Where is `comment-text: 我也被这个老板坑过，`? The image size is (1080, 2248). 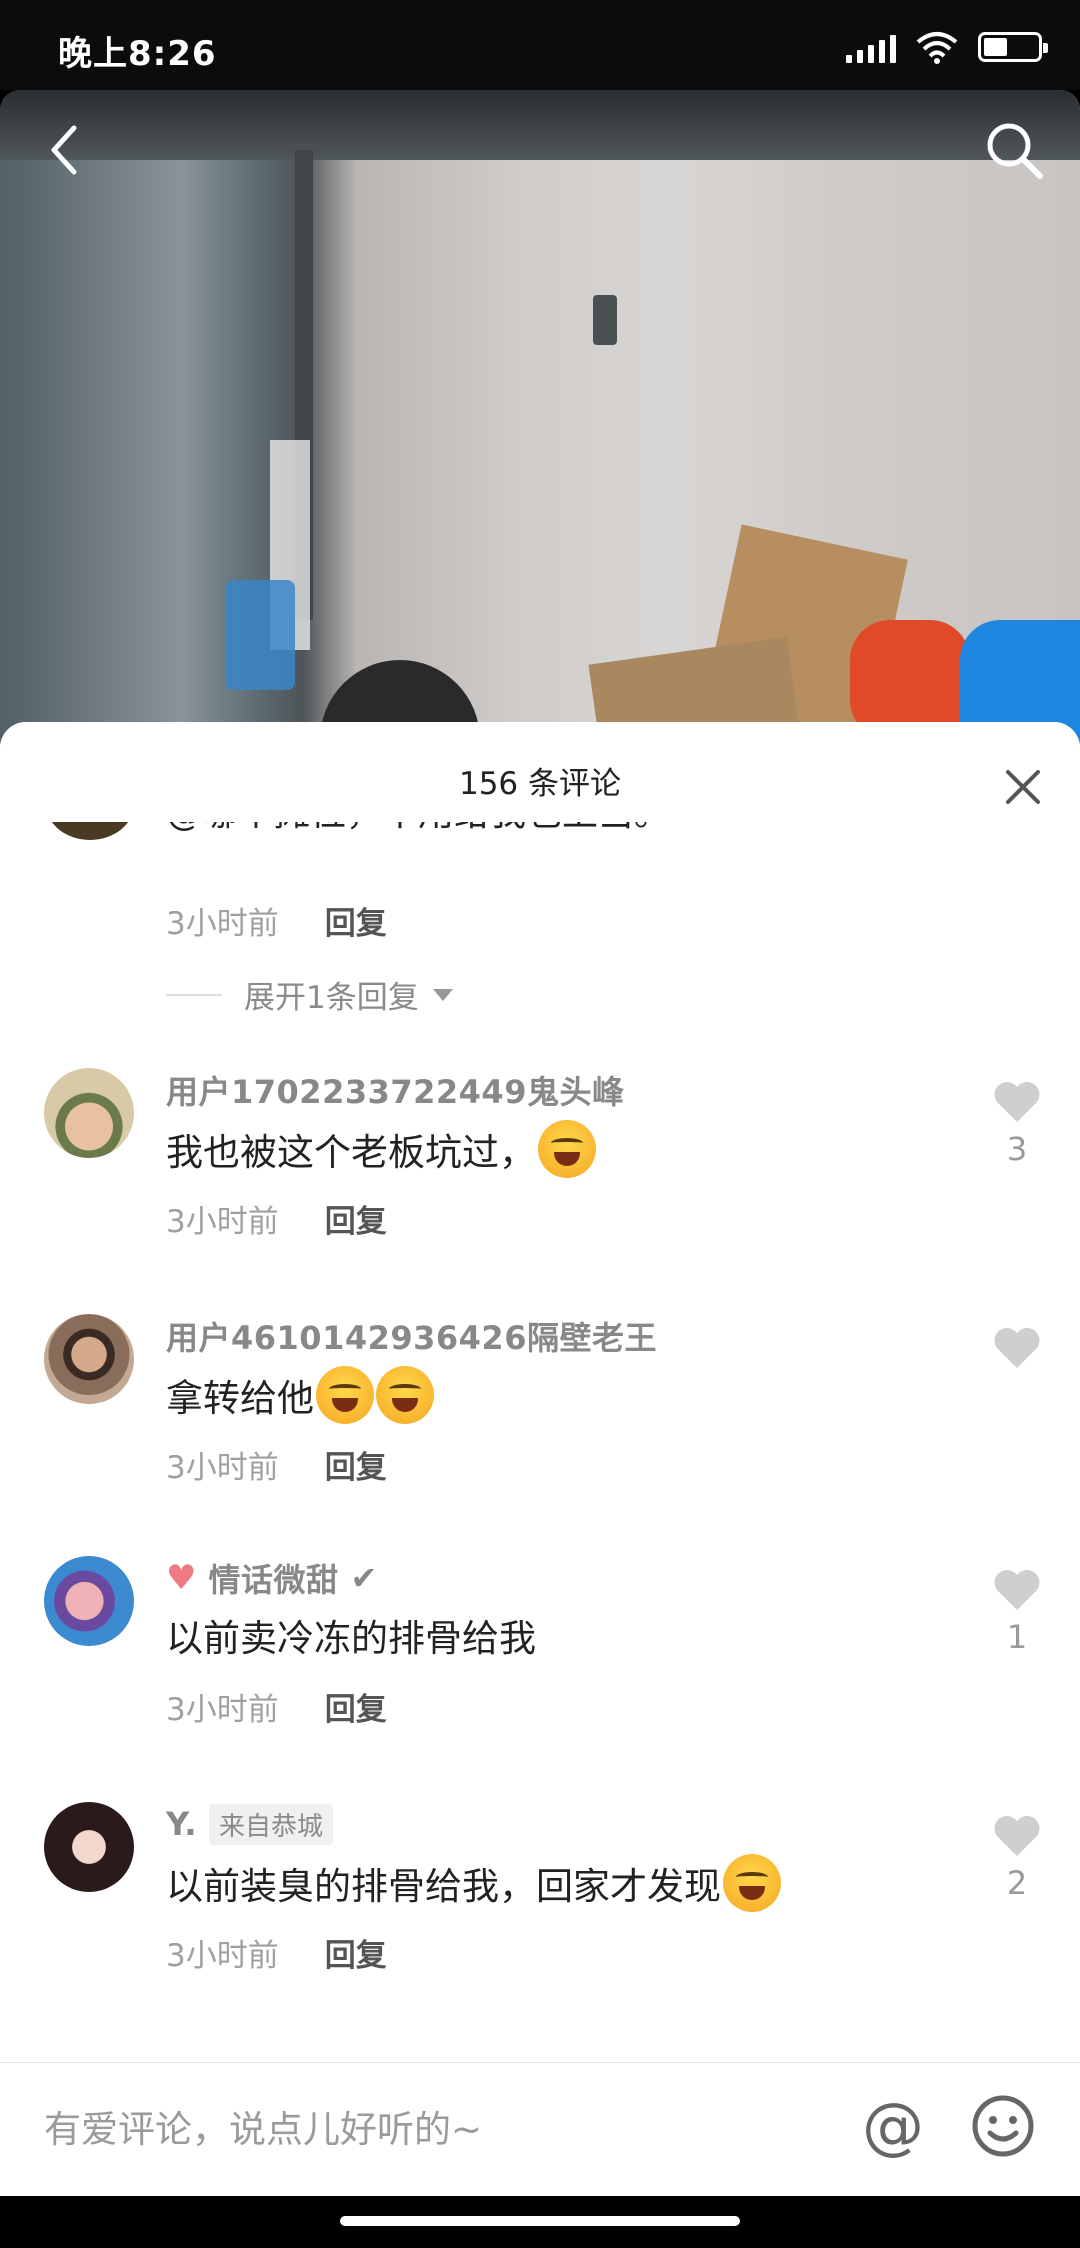 comment-text: 我也被这个老板坑过， is located at coordinates (381, 1149).